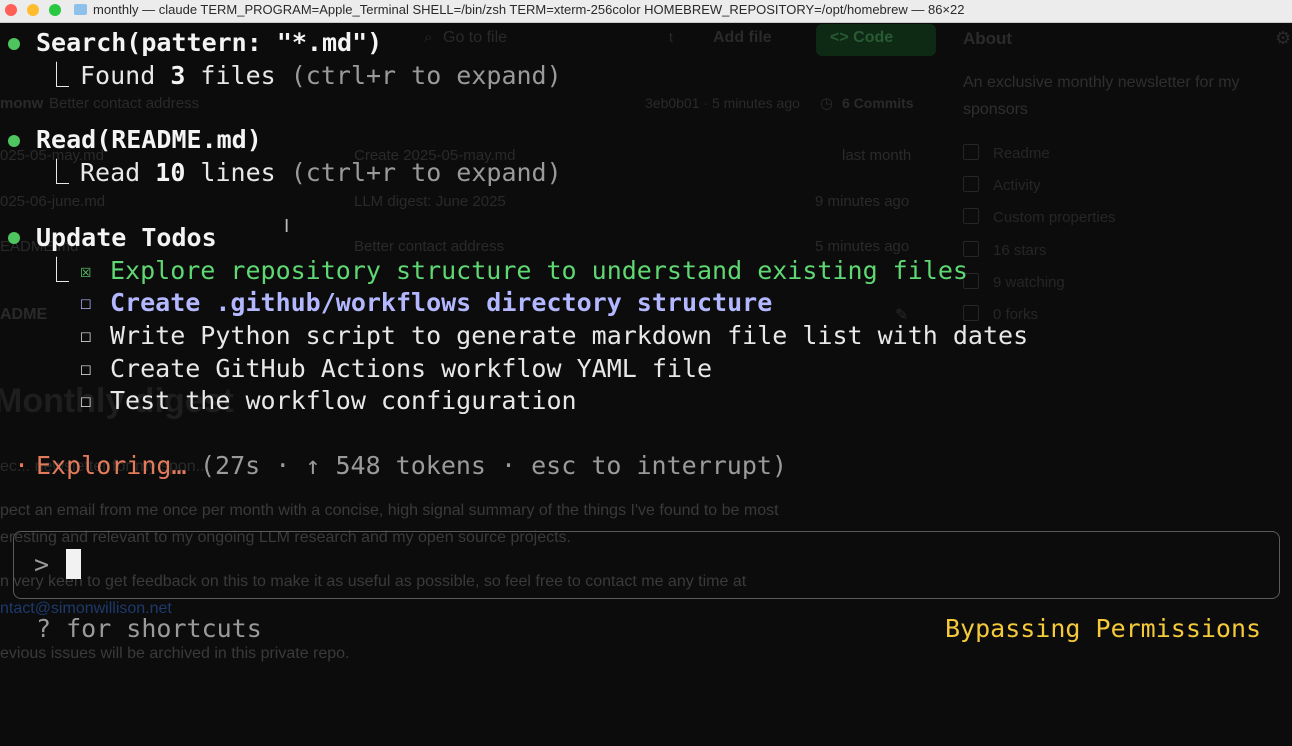 Image resolution: width=1292 pixels, height=746 pixels. I want to click on search-result: Found 3 files (ctrl+r to expand), so click(321, 76).